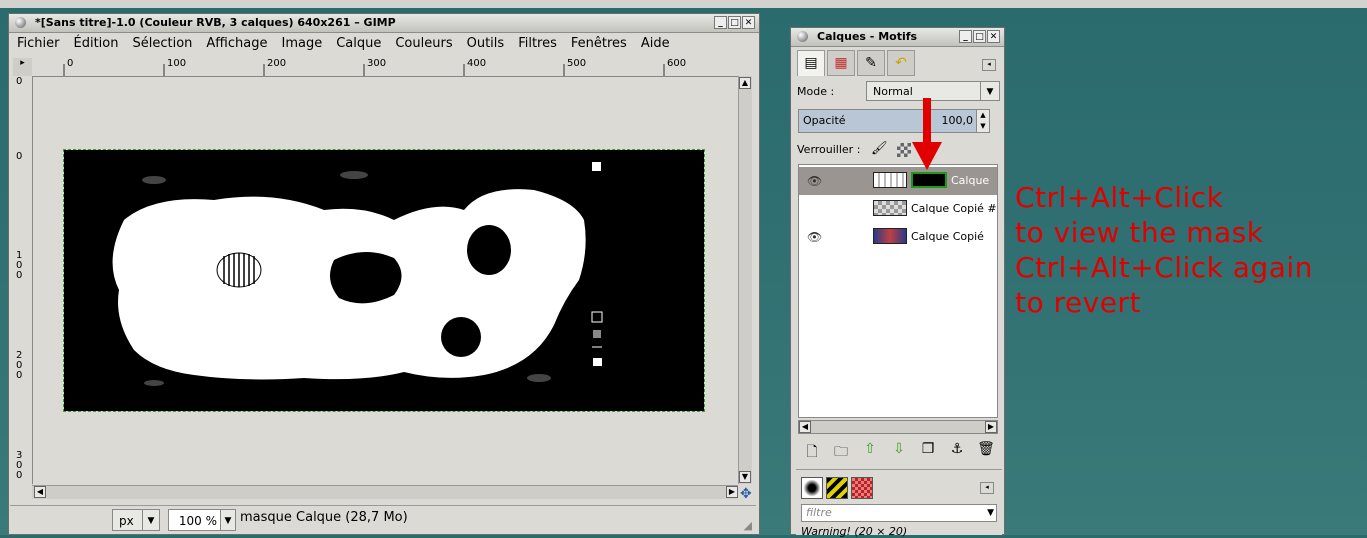 This screenshot has height=538, width=1367. What do you see at coordinates (1139, 232) in the screenshot?
I see `annotation-line: to view the mask` at bounding box center [1139, 232].